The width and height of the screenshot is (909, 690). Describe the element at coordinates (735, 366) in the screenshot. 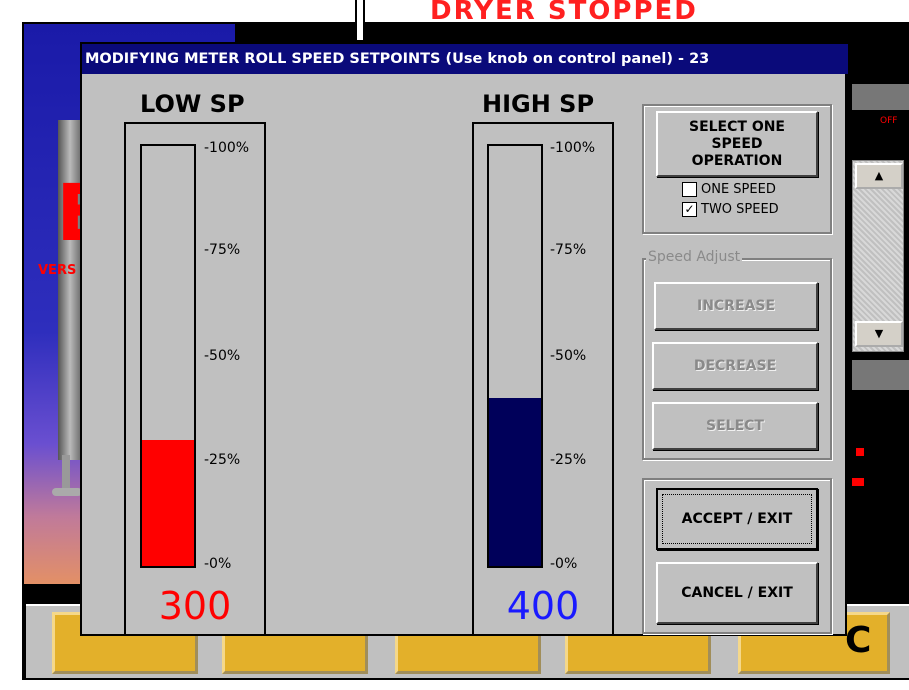

I see `decrease-button: DECREASE` at that location.